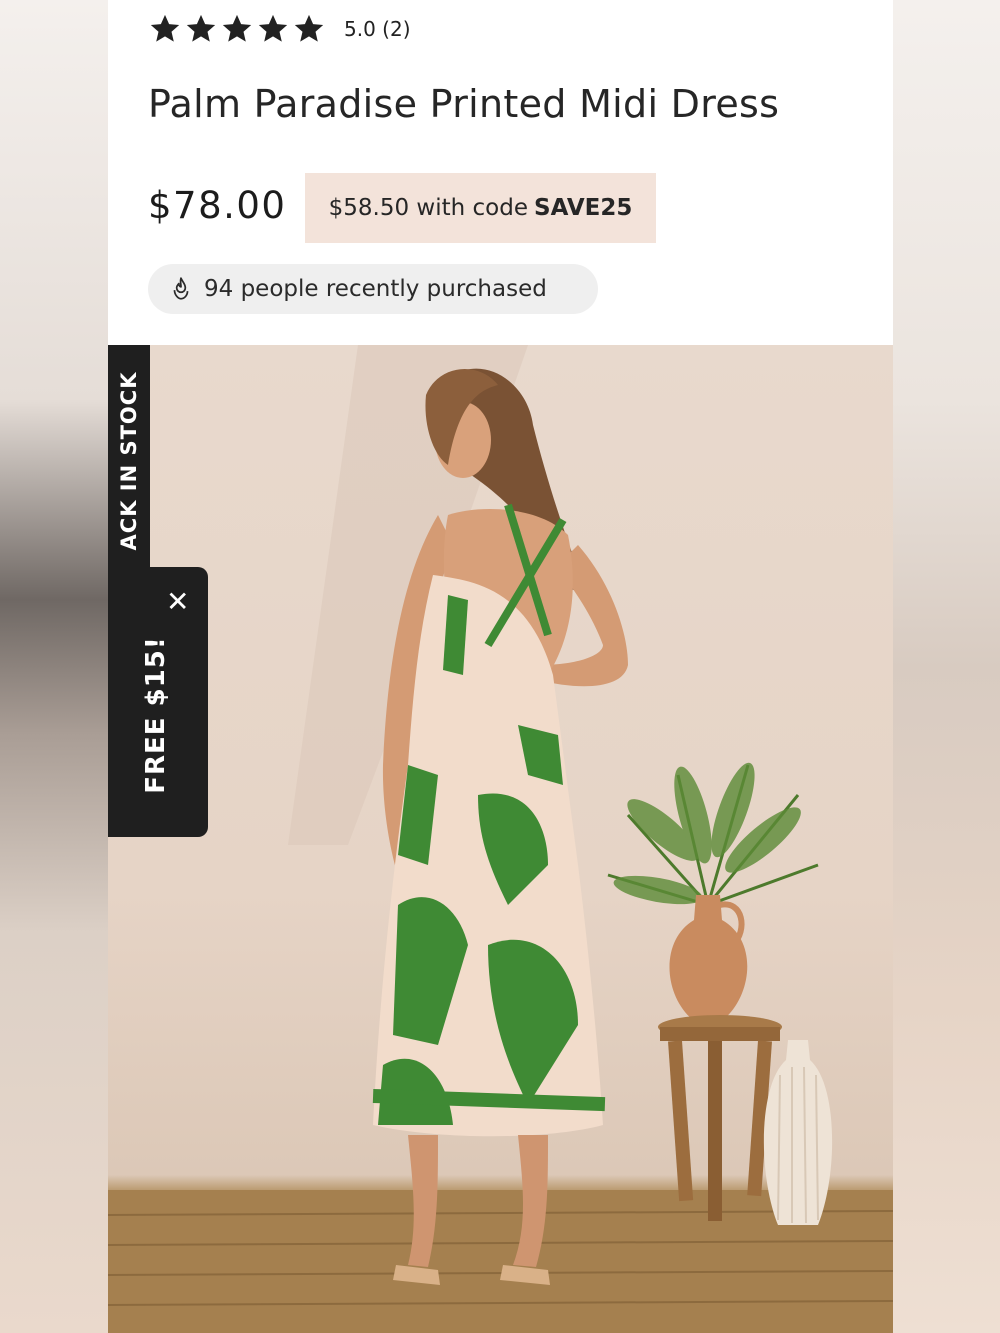 The image size is (1000, 1333). What do you see at coordinates (428, 208) in the screenshot?
I see `promo-text: $58.50 with code` at bounding box center [428, 208].